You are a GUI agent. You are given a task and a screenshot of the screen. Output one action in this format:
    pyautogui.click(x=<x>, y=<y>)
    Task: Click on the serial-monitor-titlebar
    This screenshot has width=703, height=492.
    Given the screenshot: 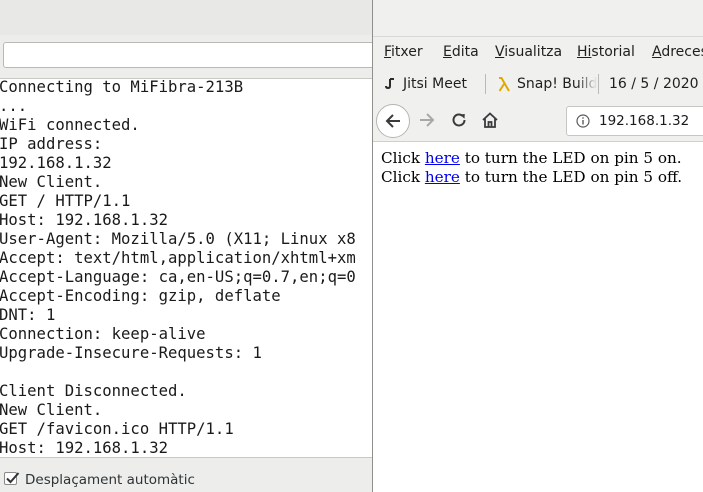 What is the action you would take?
    pyautogui.click(x=186, y=18)
    